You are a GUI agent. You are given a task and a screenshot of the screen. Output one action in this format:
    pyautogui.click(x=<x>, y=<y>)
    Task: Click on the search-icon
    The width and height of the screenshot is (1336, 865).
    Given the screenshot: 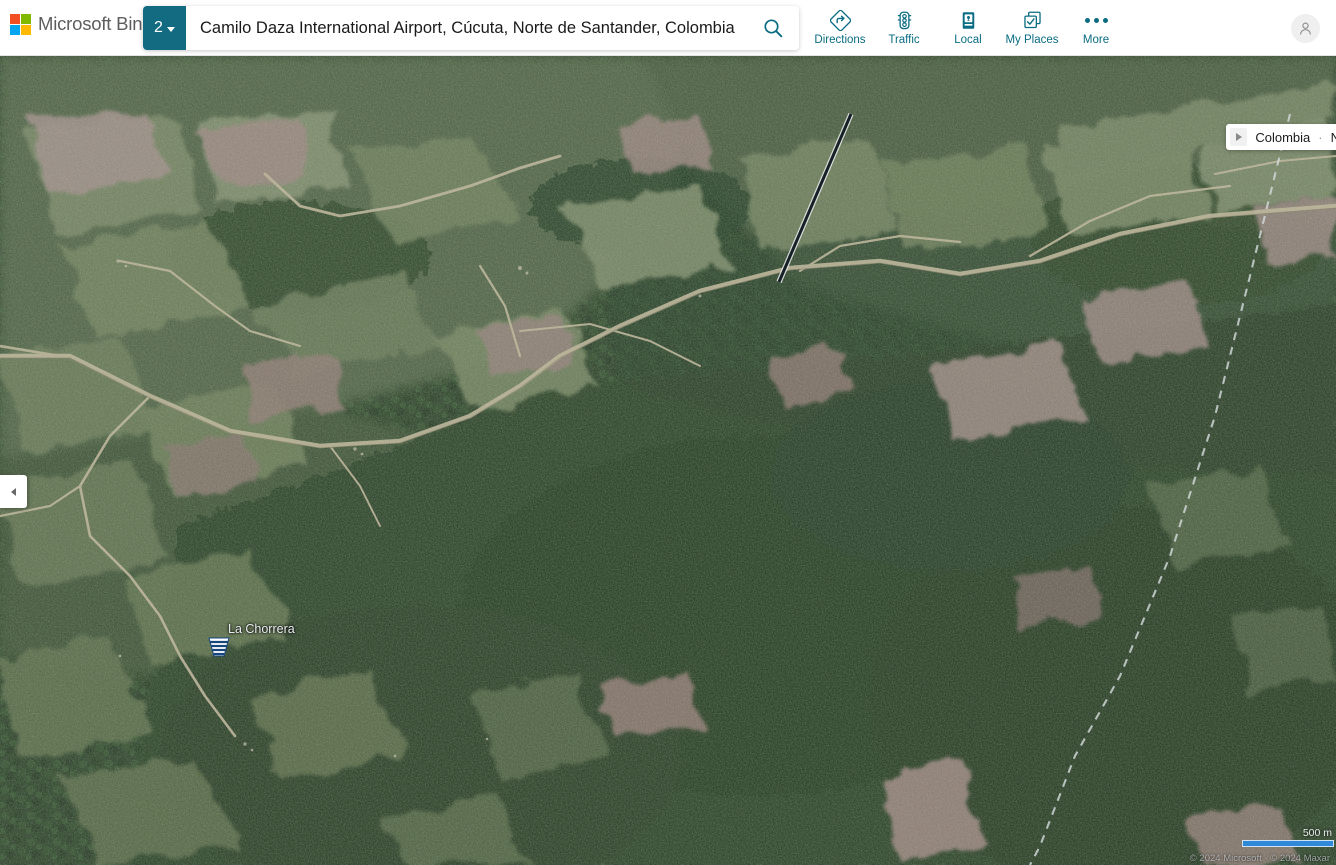 What is the action you would take?
    pyautogui.click(x=773, y=28)
    